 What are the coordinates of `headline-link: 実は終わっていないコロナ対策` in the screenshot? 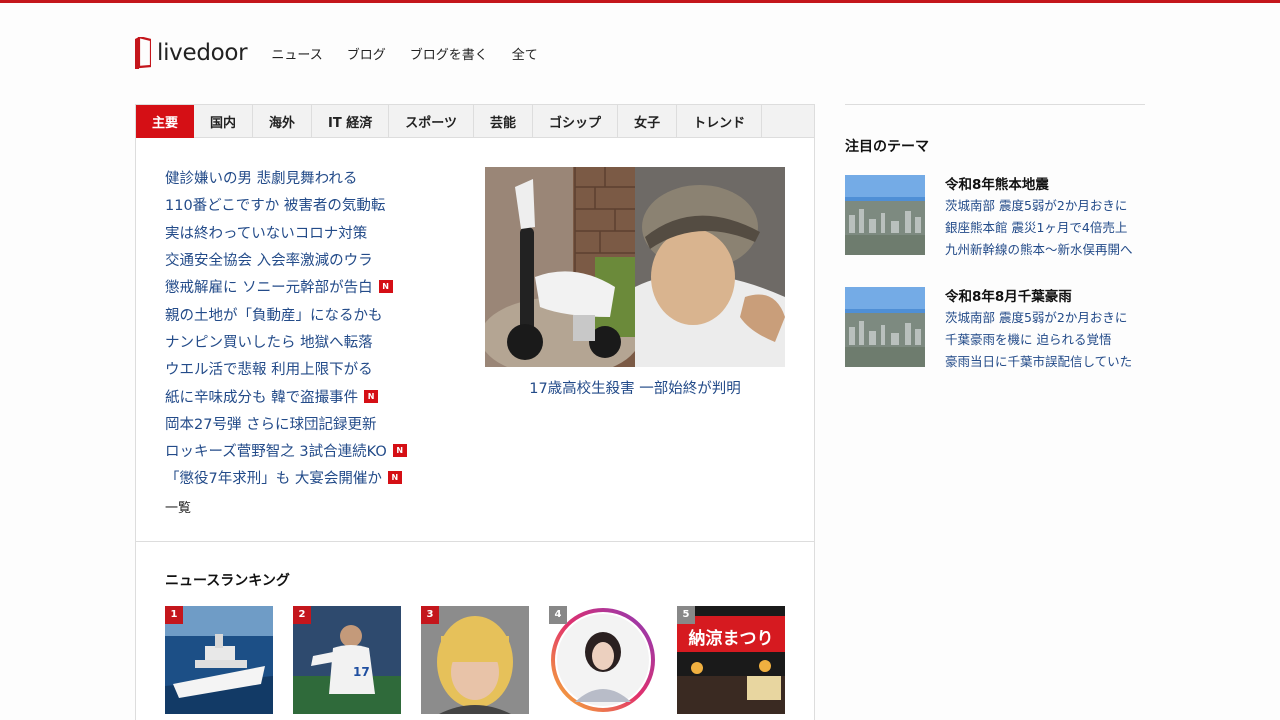 It's located at (315, 232).